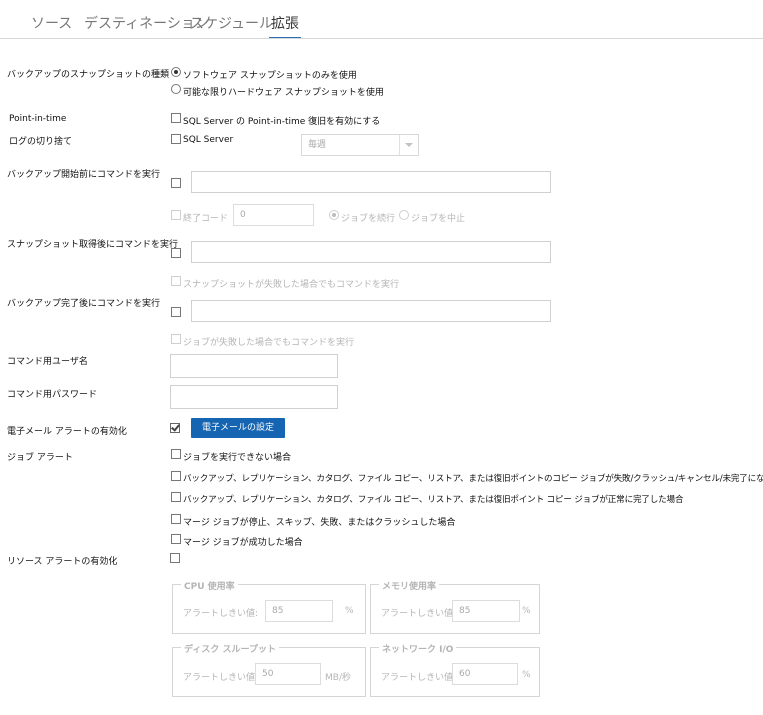 The image size is (763, 715). I want to click on tab-advanced: 拡張, so click(285, 23).